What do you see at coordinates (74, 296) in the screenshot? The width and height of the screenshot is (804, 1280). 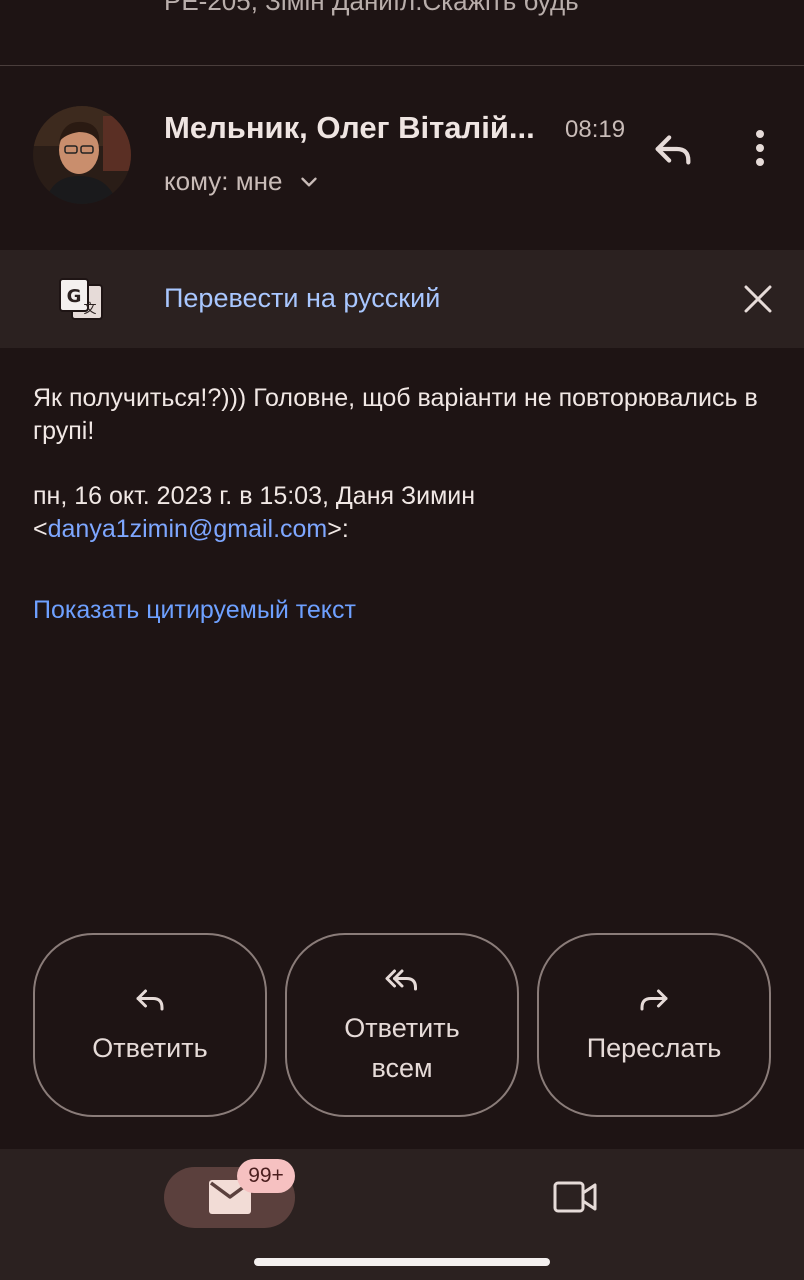 I see `svg-text: G` at bounding box center [74, 296].